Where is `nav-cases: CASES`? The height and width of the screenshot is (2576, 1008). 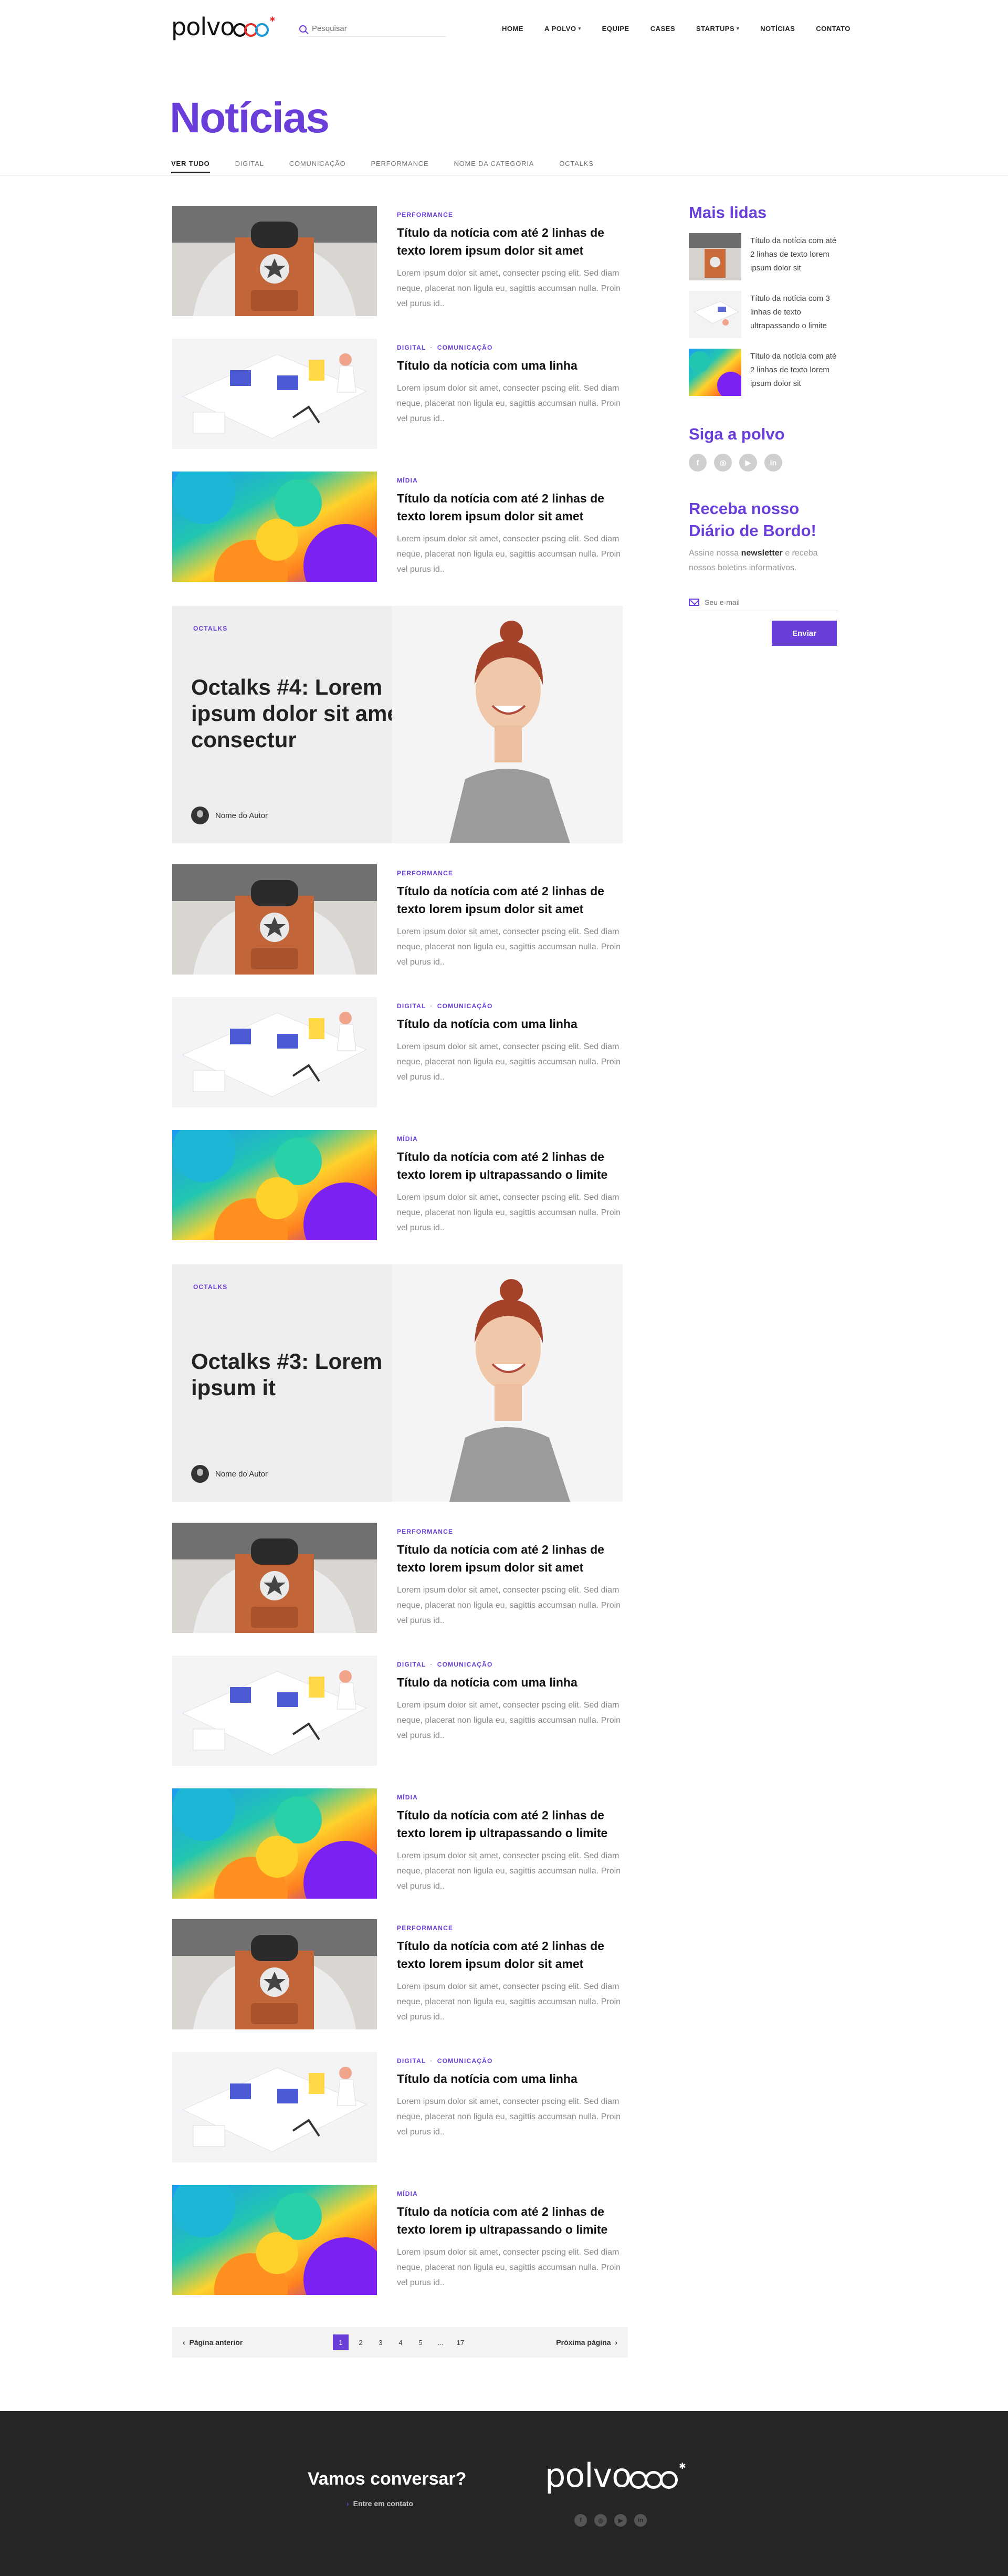
nav-cases: CASES is located at coordinates (662, 29).